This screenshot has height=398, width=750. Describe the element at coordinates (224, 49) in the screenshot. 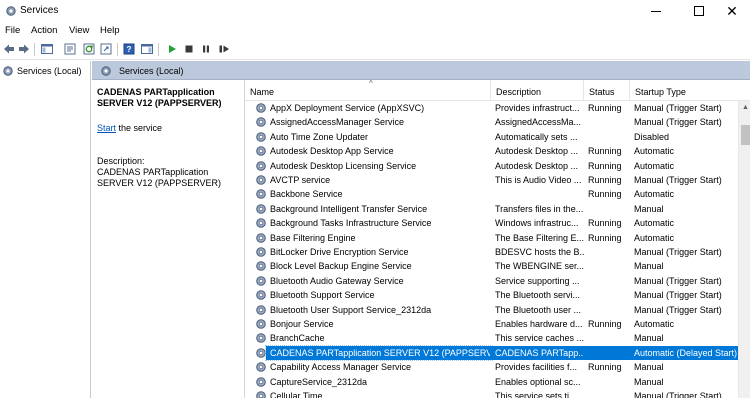

I see `restart-service-icon` at that location.